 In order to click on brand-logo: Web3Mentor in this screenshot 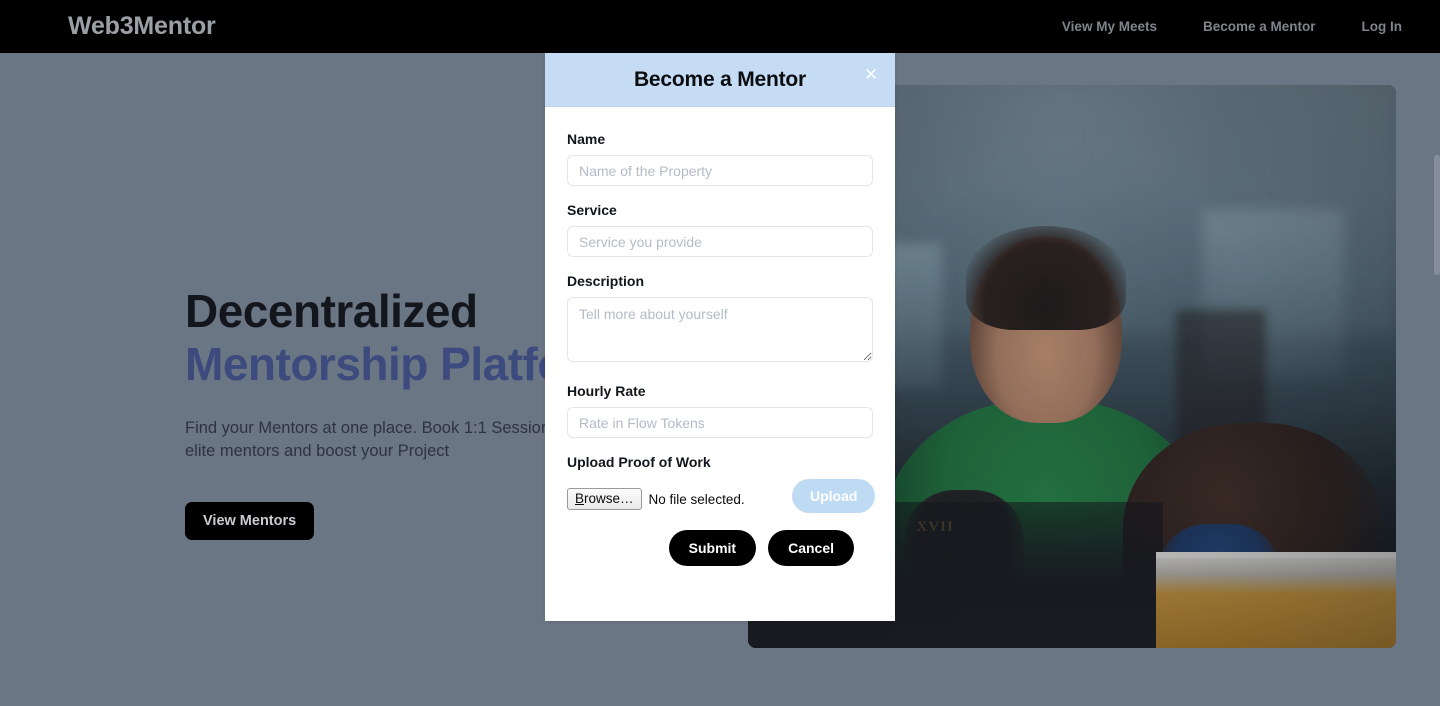, I will do `click(142, 26)`.